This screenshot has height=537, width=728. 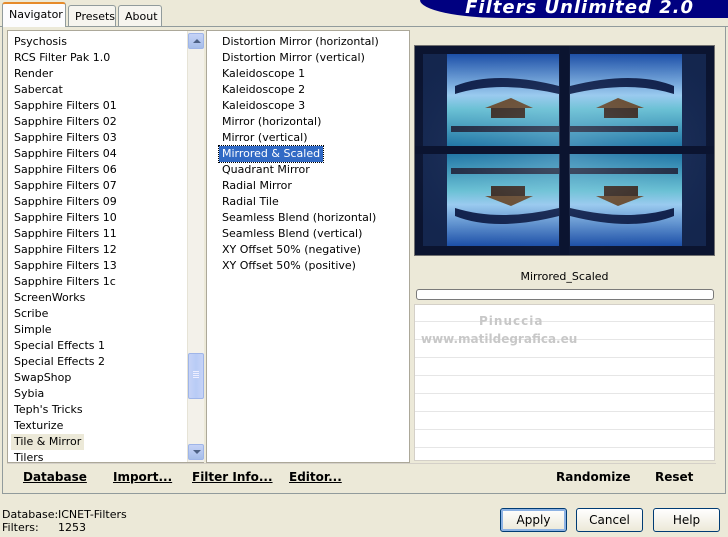 What do you see at coordinates (263, 74) in the screenshot?
I see `filter-item: Kaleidoscope 1` at bounding box center [263, 74].